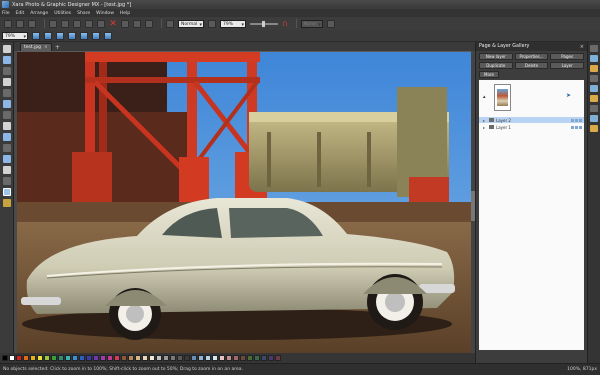 The image size is (600, 375). Describe the element at coordinates (36, 47) in the screenshot. I see `document-tab: test.jpg ×` at that location.